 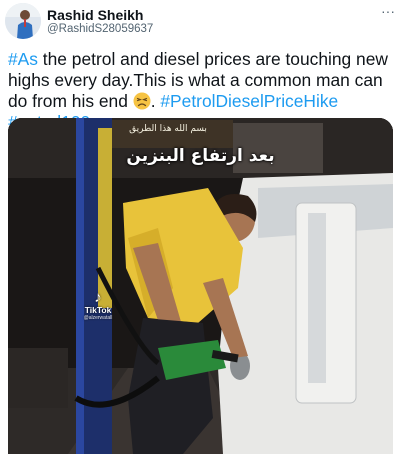 What do you see at coordinates (100, 29) in the screenshot?
I see `author-handle: @RashidS28059637` at bounding box center [100, 29].